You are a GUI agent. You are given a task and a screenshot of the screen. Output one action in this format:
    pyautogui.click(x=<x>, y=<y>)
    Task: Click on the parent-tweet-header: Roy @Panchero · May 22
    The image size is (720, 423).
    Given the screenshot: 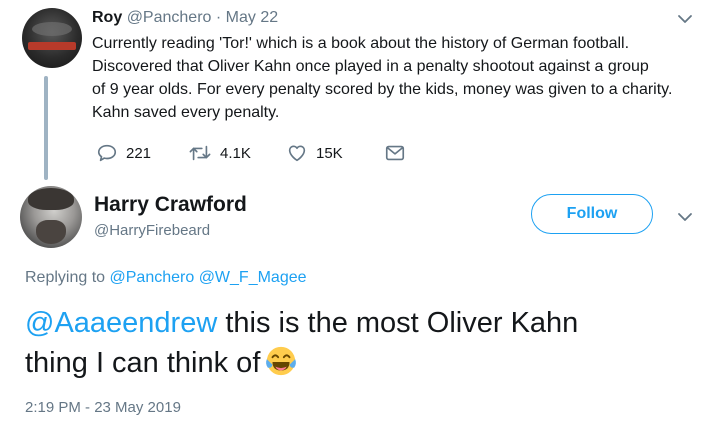 What is the action you would take?
    pyautogui.click(x=185, y=18)
    